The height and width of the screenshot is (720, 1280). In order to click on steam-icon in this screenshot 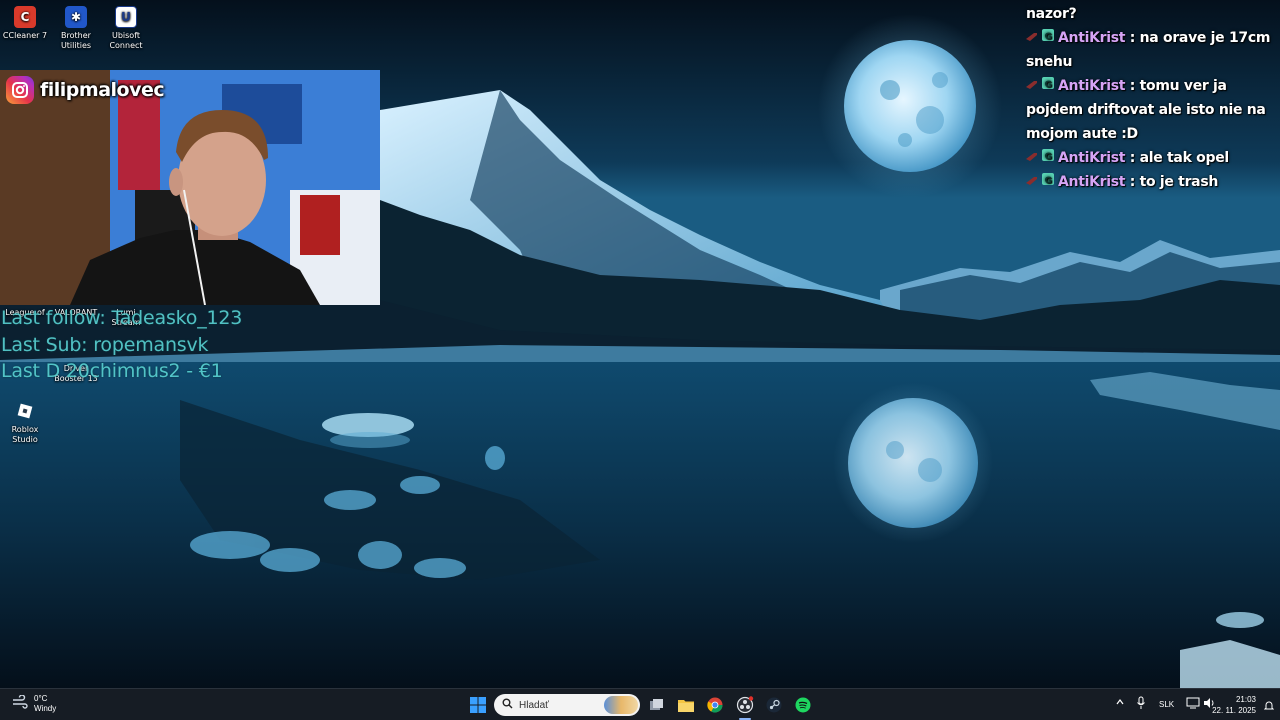, I will do `click(774, 705)`.